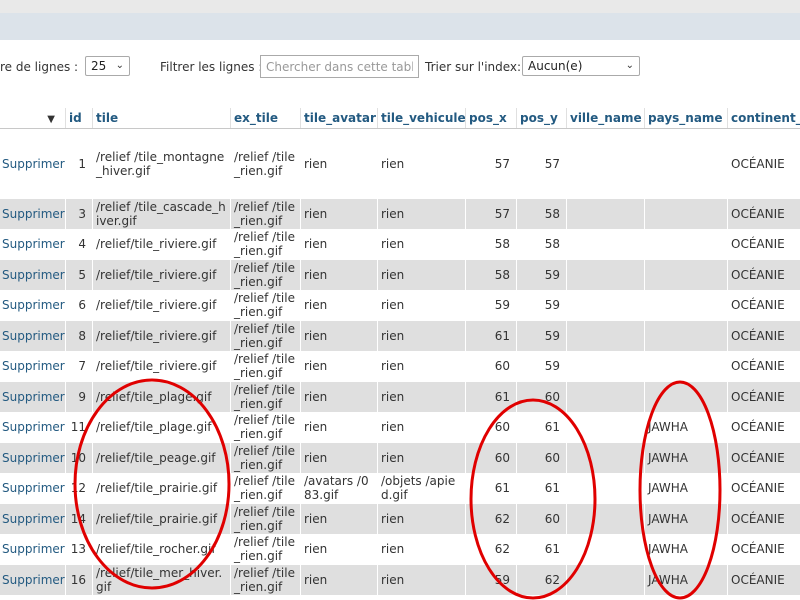 Image resolution: width=800 pixels, height=600 pixels. Describe the element at coordinates (541, 163) in the screenshot. I see `pos-y-cell: 57` at that location.